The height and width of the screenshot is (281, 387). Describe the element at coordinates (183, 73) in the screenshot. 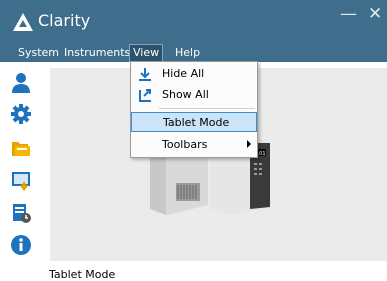

I see `hide-all-label: Hide All` at that location.